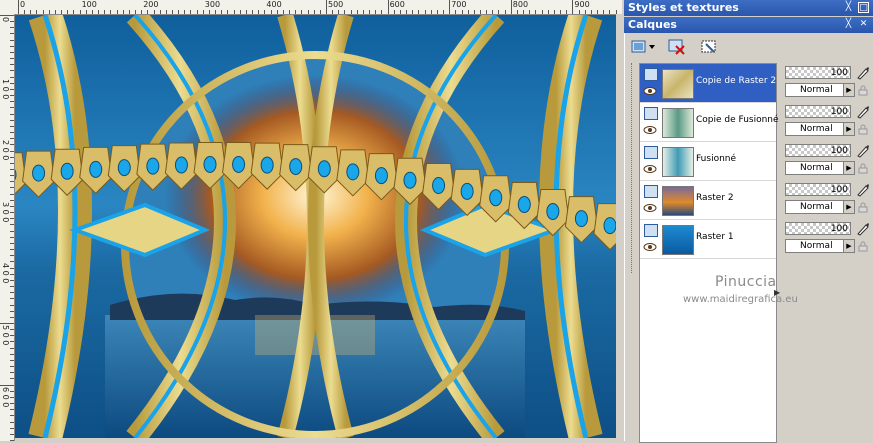 The image size is (873, 443). What do you see at coordinates (708, 122) in the screenshot?
I see `layer-row: Copie de Fusionné` at bounding box center [708, 122].